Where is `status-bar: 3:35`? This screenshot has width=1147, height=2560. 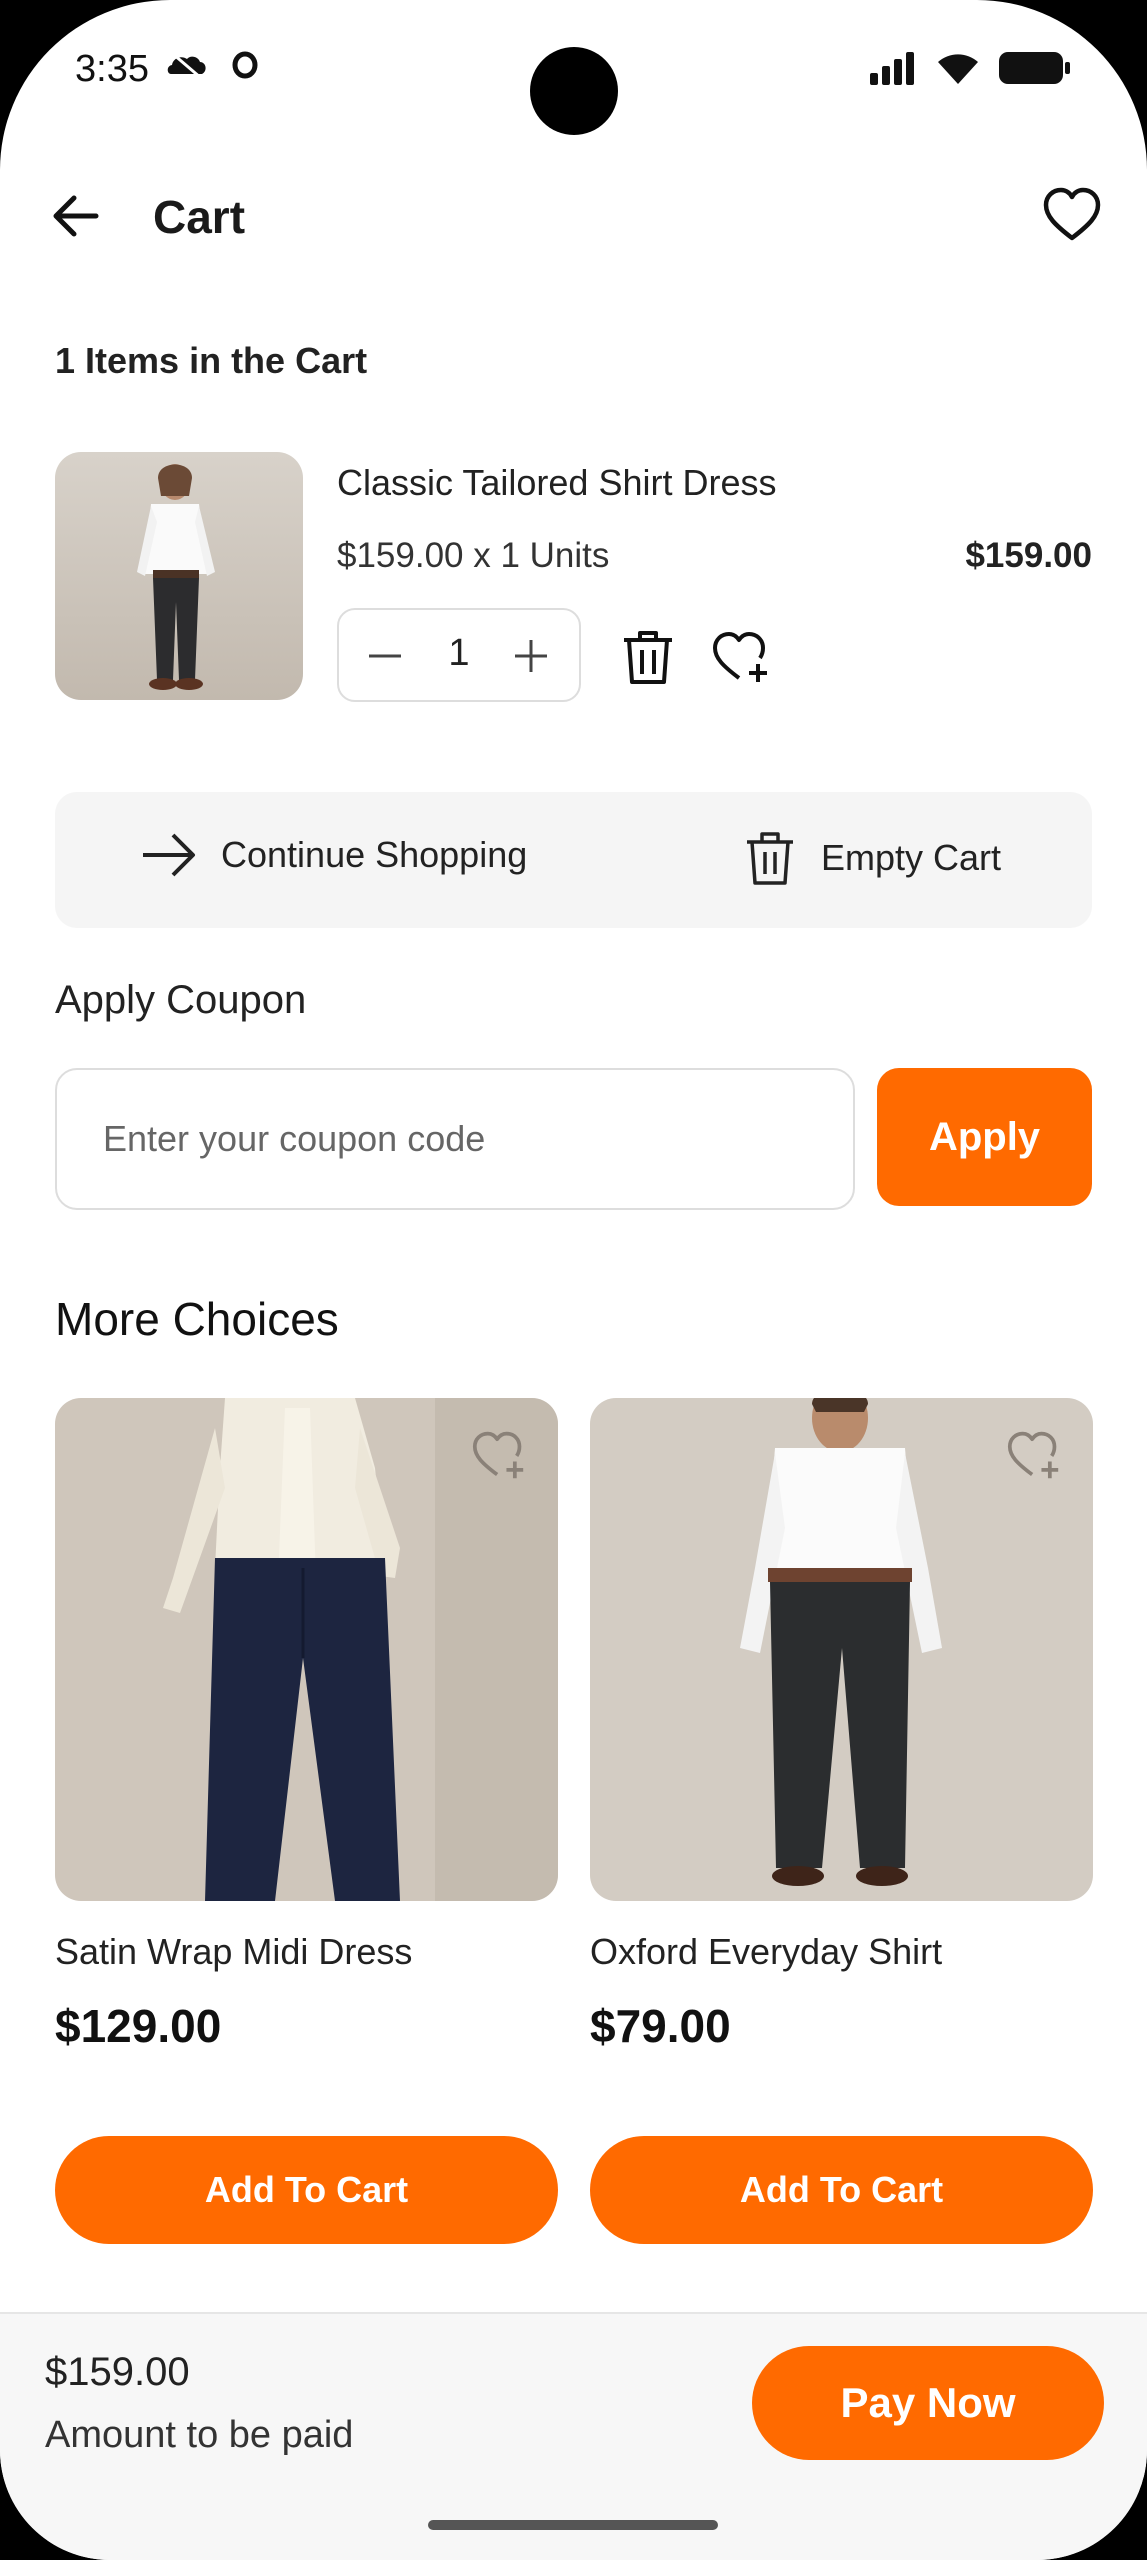
status-bar: 3:35 is located at coordinates (573, 70).